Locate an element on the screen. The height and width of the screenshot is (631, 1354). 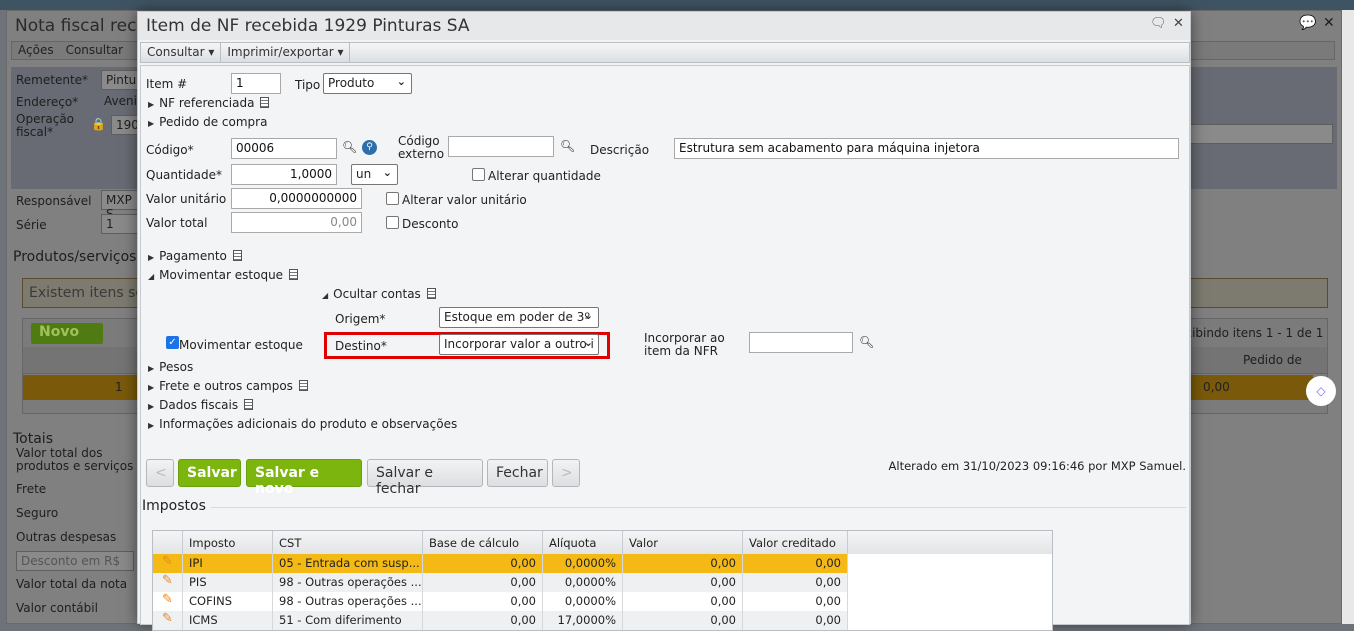
bg-frete: Frete is located at coordinates (31, 489).